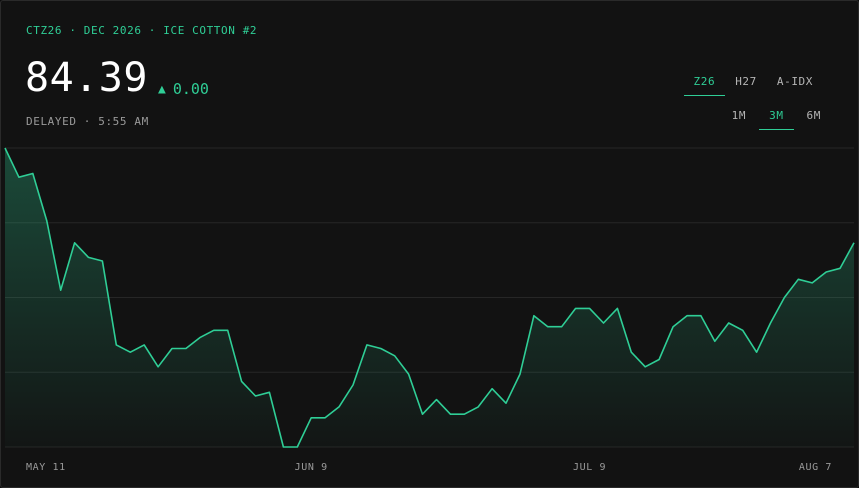  I want to click on quote-status: DELAYED · 5:55 AM, so click(87, 121).